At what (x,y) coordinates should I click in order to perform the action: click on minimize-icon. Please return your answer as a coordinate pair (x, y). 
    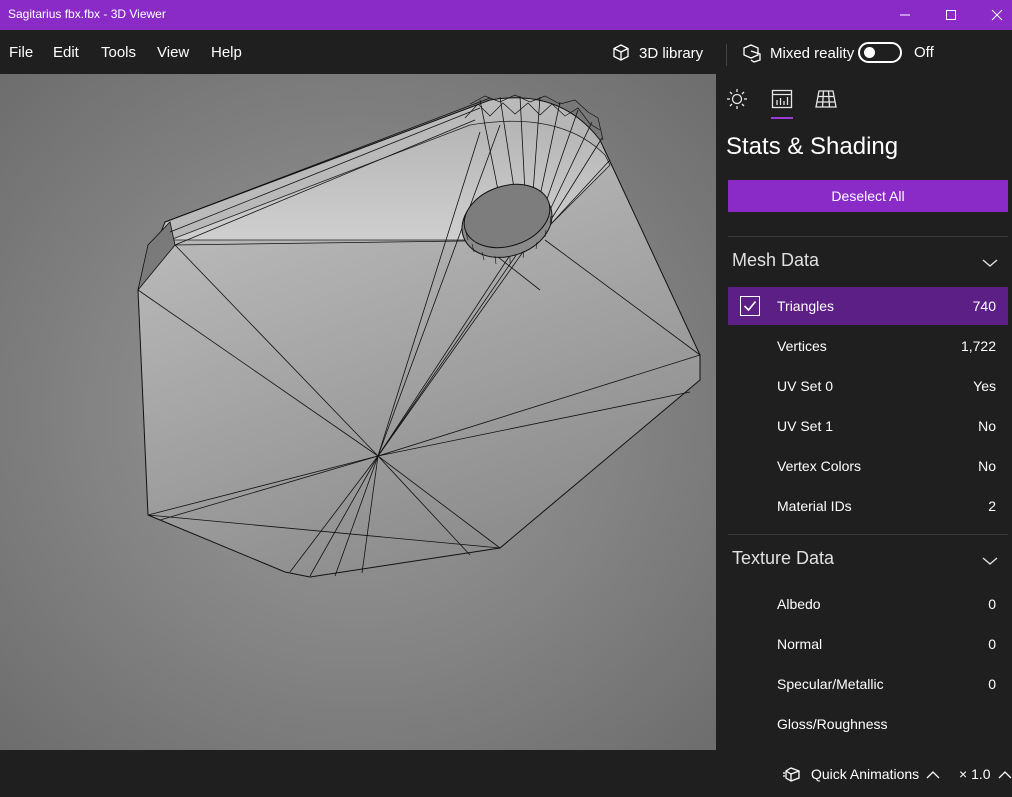
    Looking at the image, I should click on (905, 15).